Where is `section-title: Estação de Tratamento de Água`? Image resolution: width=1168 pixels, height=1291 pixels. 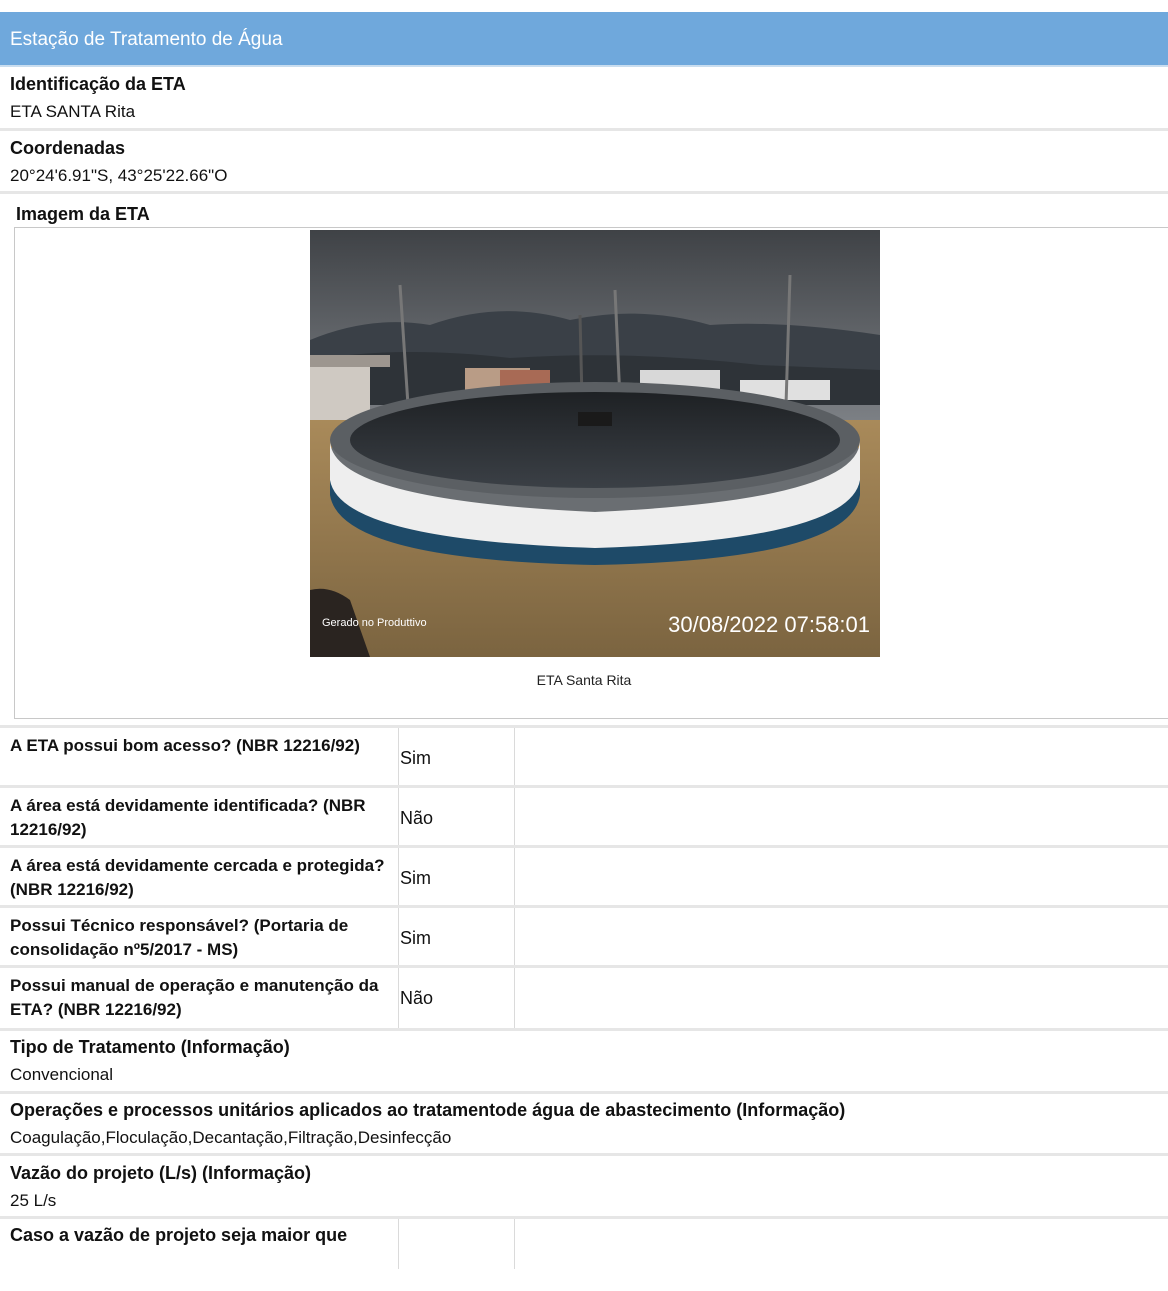 section-title: Estação de Tratamento de Água is located at coordinates (146, 39).